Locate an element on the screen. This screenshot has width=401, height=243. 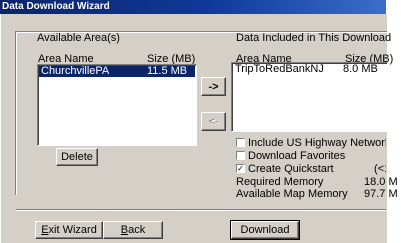
option-checkbox: Include US Highway Network (~39M(~39M is located at coordinates (311, 143).